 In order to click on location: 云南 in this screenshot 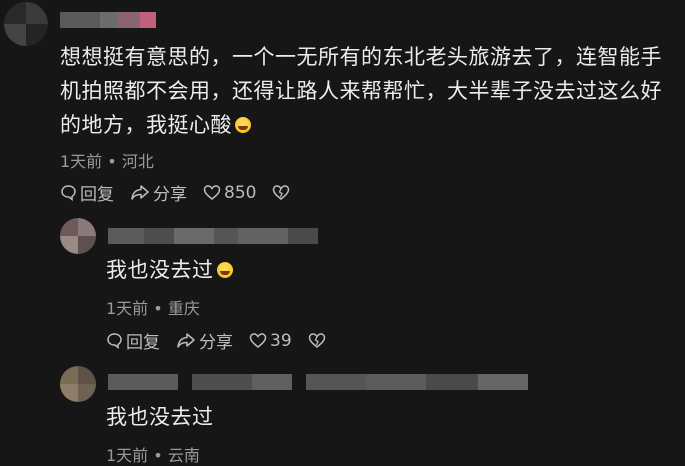, I will do `click(183, 455)`.